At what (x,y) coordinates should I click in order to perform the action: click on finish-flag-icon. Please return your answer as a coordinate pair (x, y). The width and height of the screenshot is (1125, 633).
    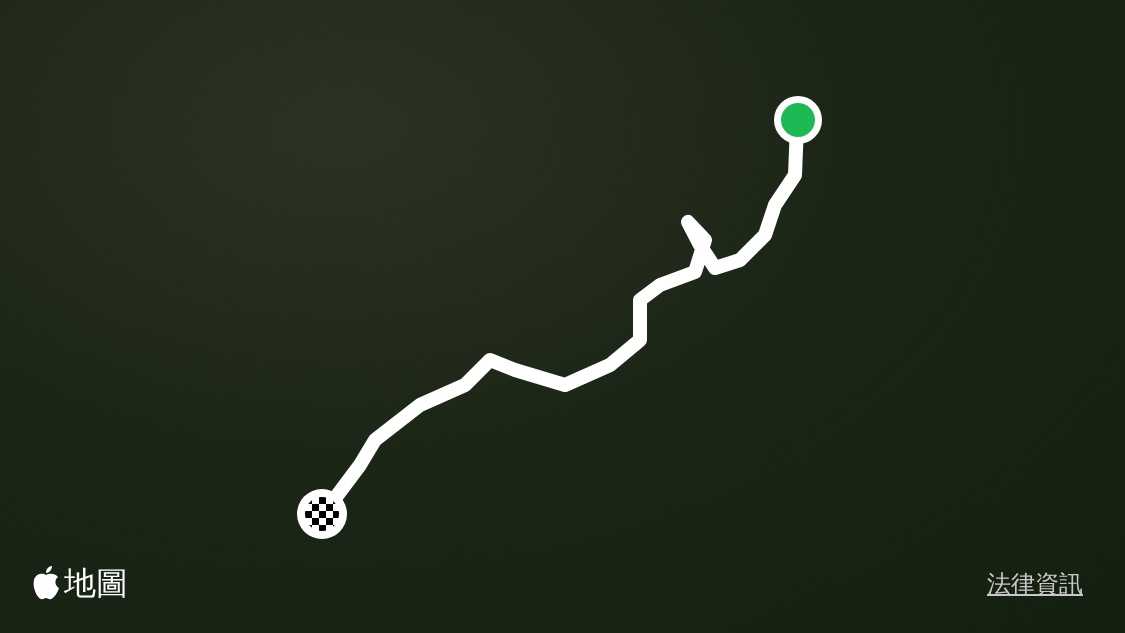
    Looking at the image, I should click on (322, 514).